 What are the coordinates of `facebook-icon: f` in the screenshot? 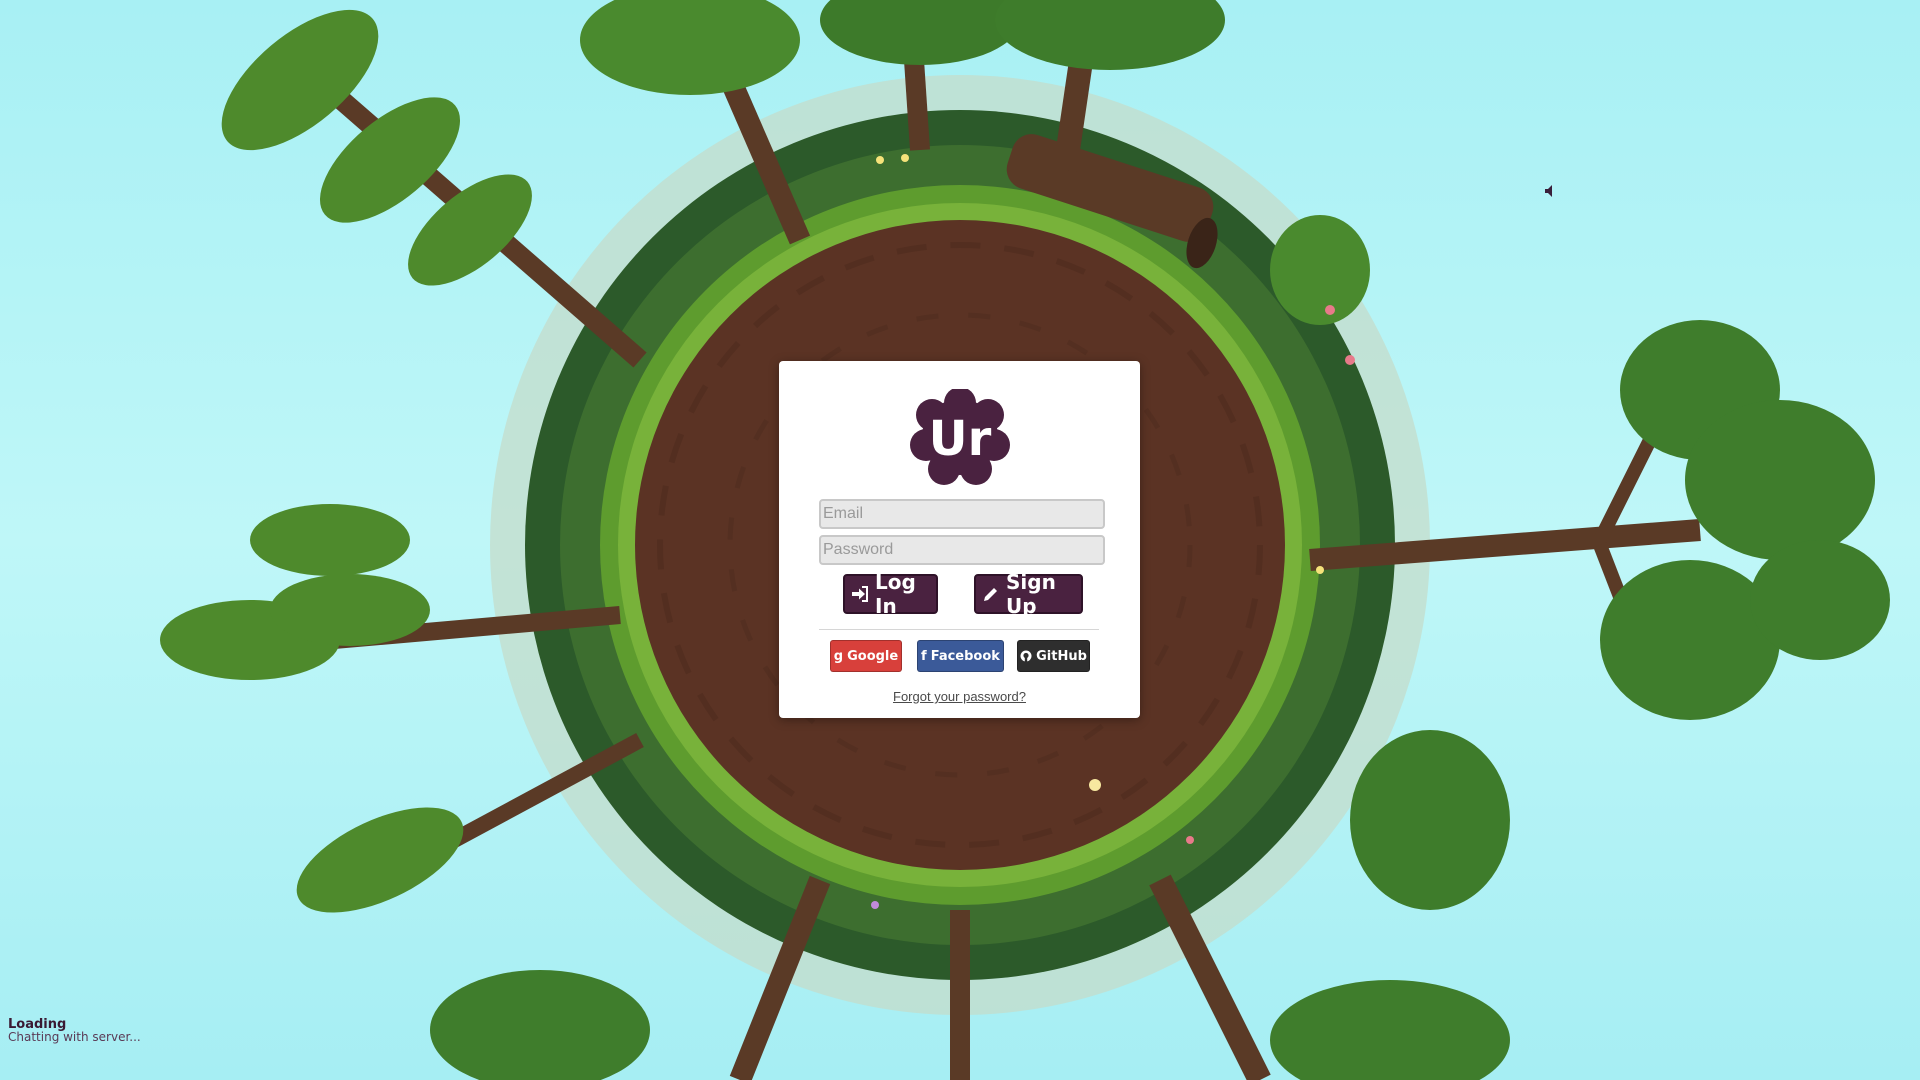 It's located at (924, 656).